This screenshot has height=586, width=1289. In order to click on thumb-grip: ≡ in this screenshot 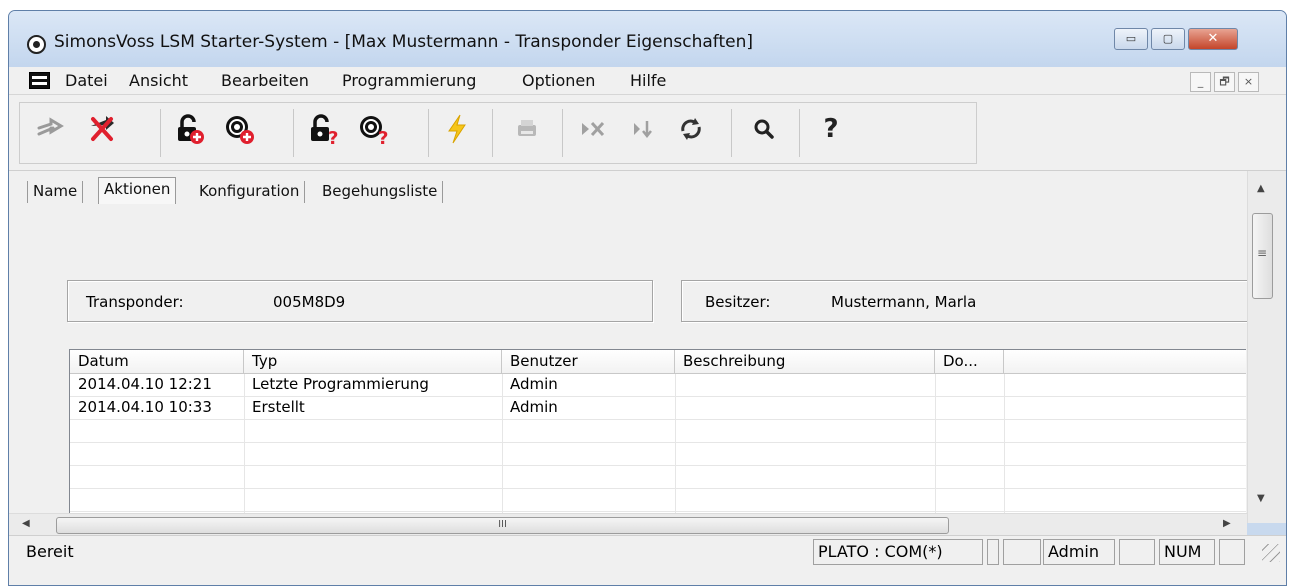, I will do `click(1262, 253)`.